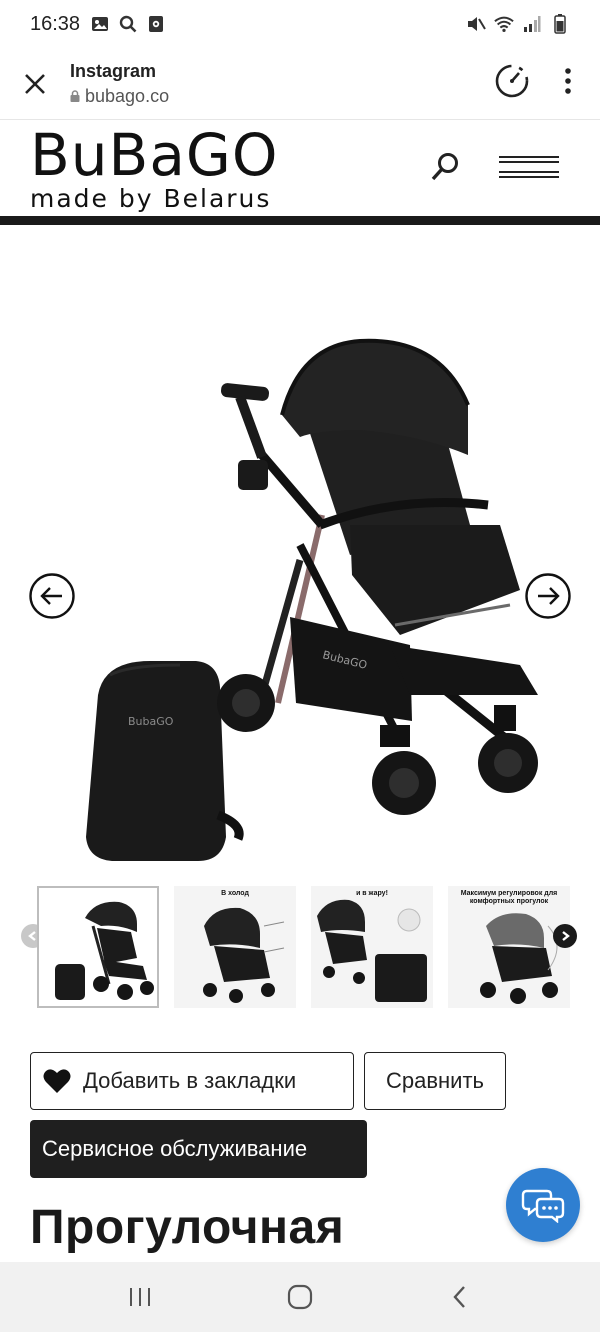  What do you see at coordinates (532, 24) in the screenshot?
I see `signal-icon` at bounding box center [532, 24].